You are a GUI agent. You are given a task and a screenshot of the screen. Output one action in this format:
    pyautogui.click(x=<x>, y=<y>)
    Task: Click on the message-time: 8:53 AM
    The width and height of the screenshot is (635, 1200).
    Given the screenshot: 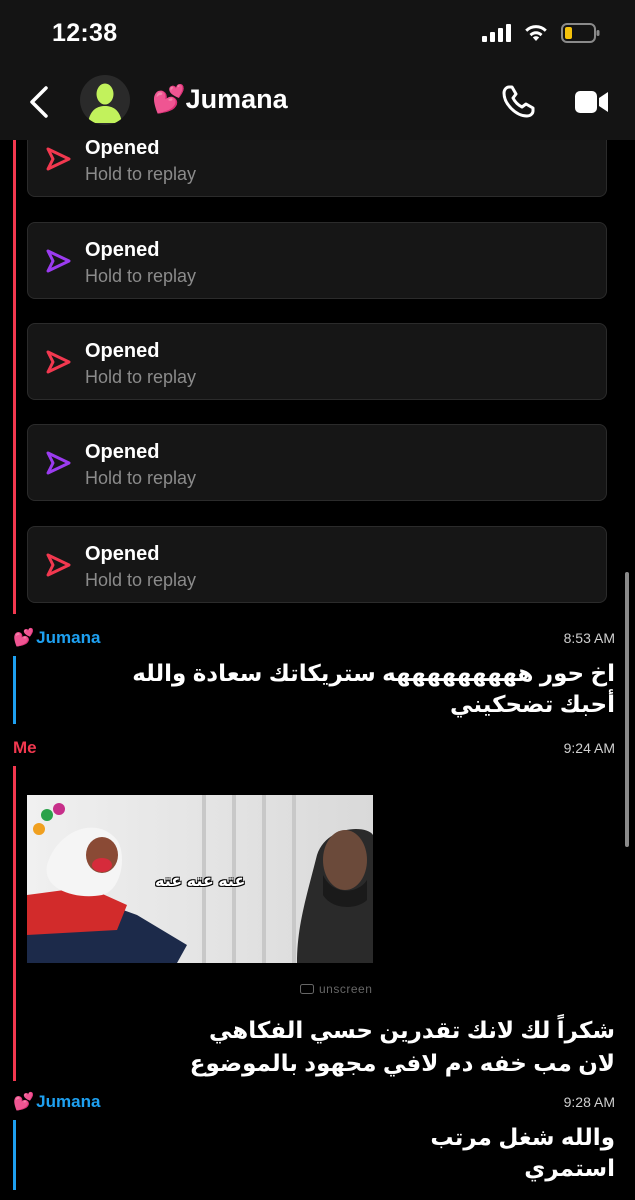 What is the action you would take?
    pyautogui.click(x=589, y=638)
    